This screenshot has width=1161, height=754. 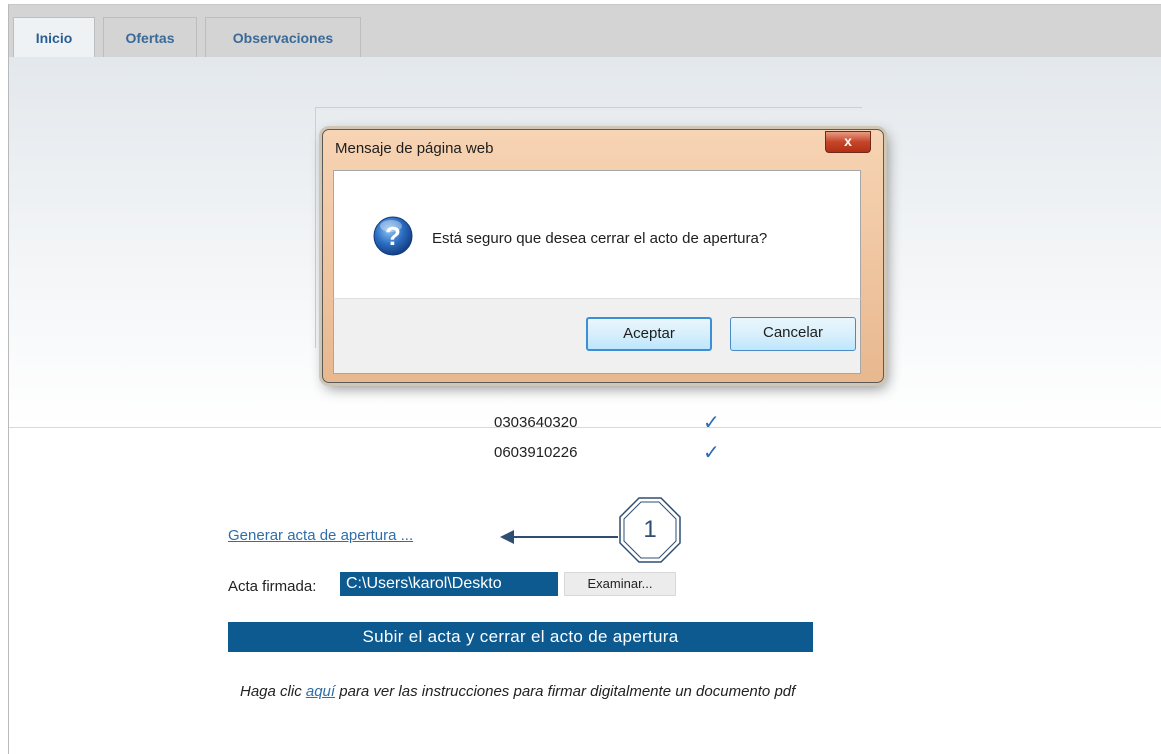 I want to click on dialog-footer: Aceptar Cancelar, so click(x=597, y=336).